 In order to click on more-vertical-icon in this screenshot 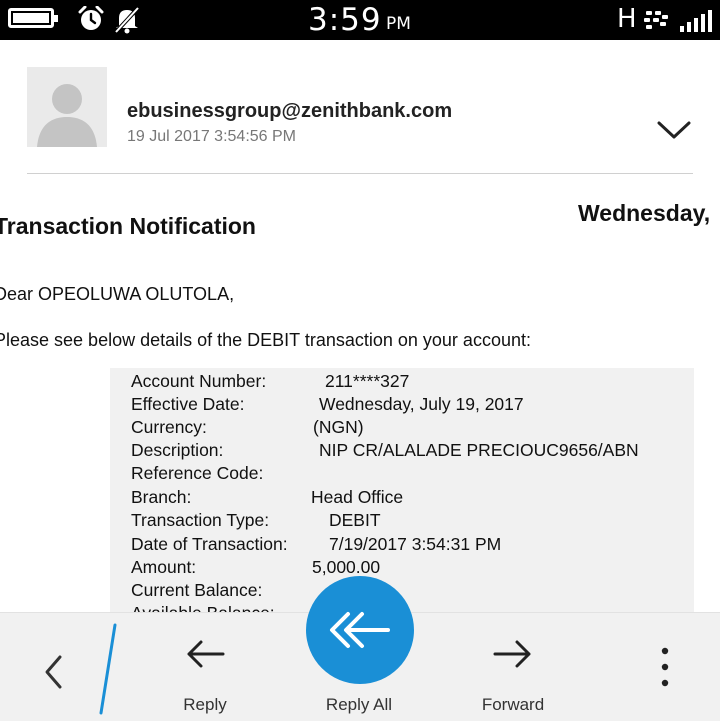, I will do `click(665, 667)`.